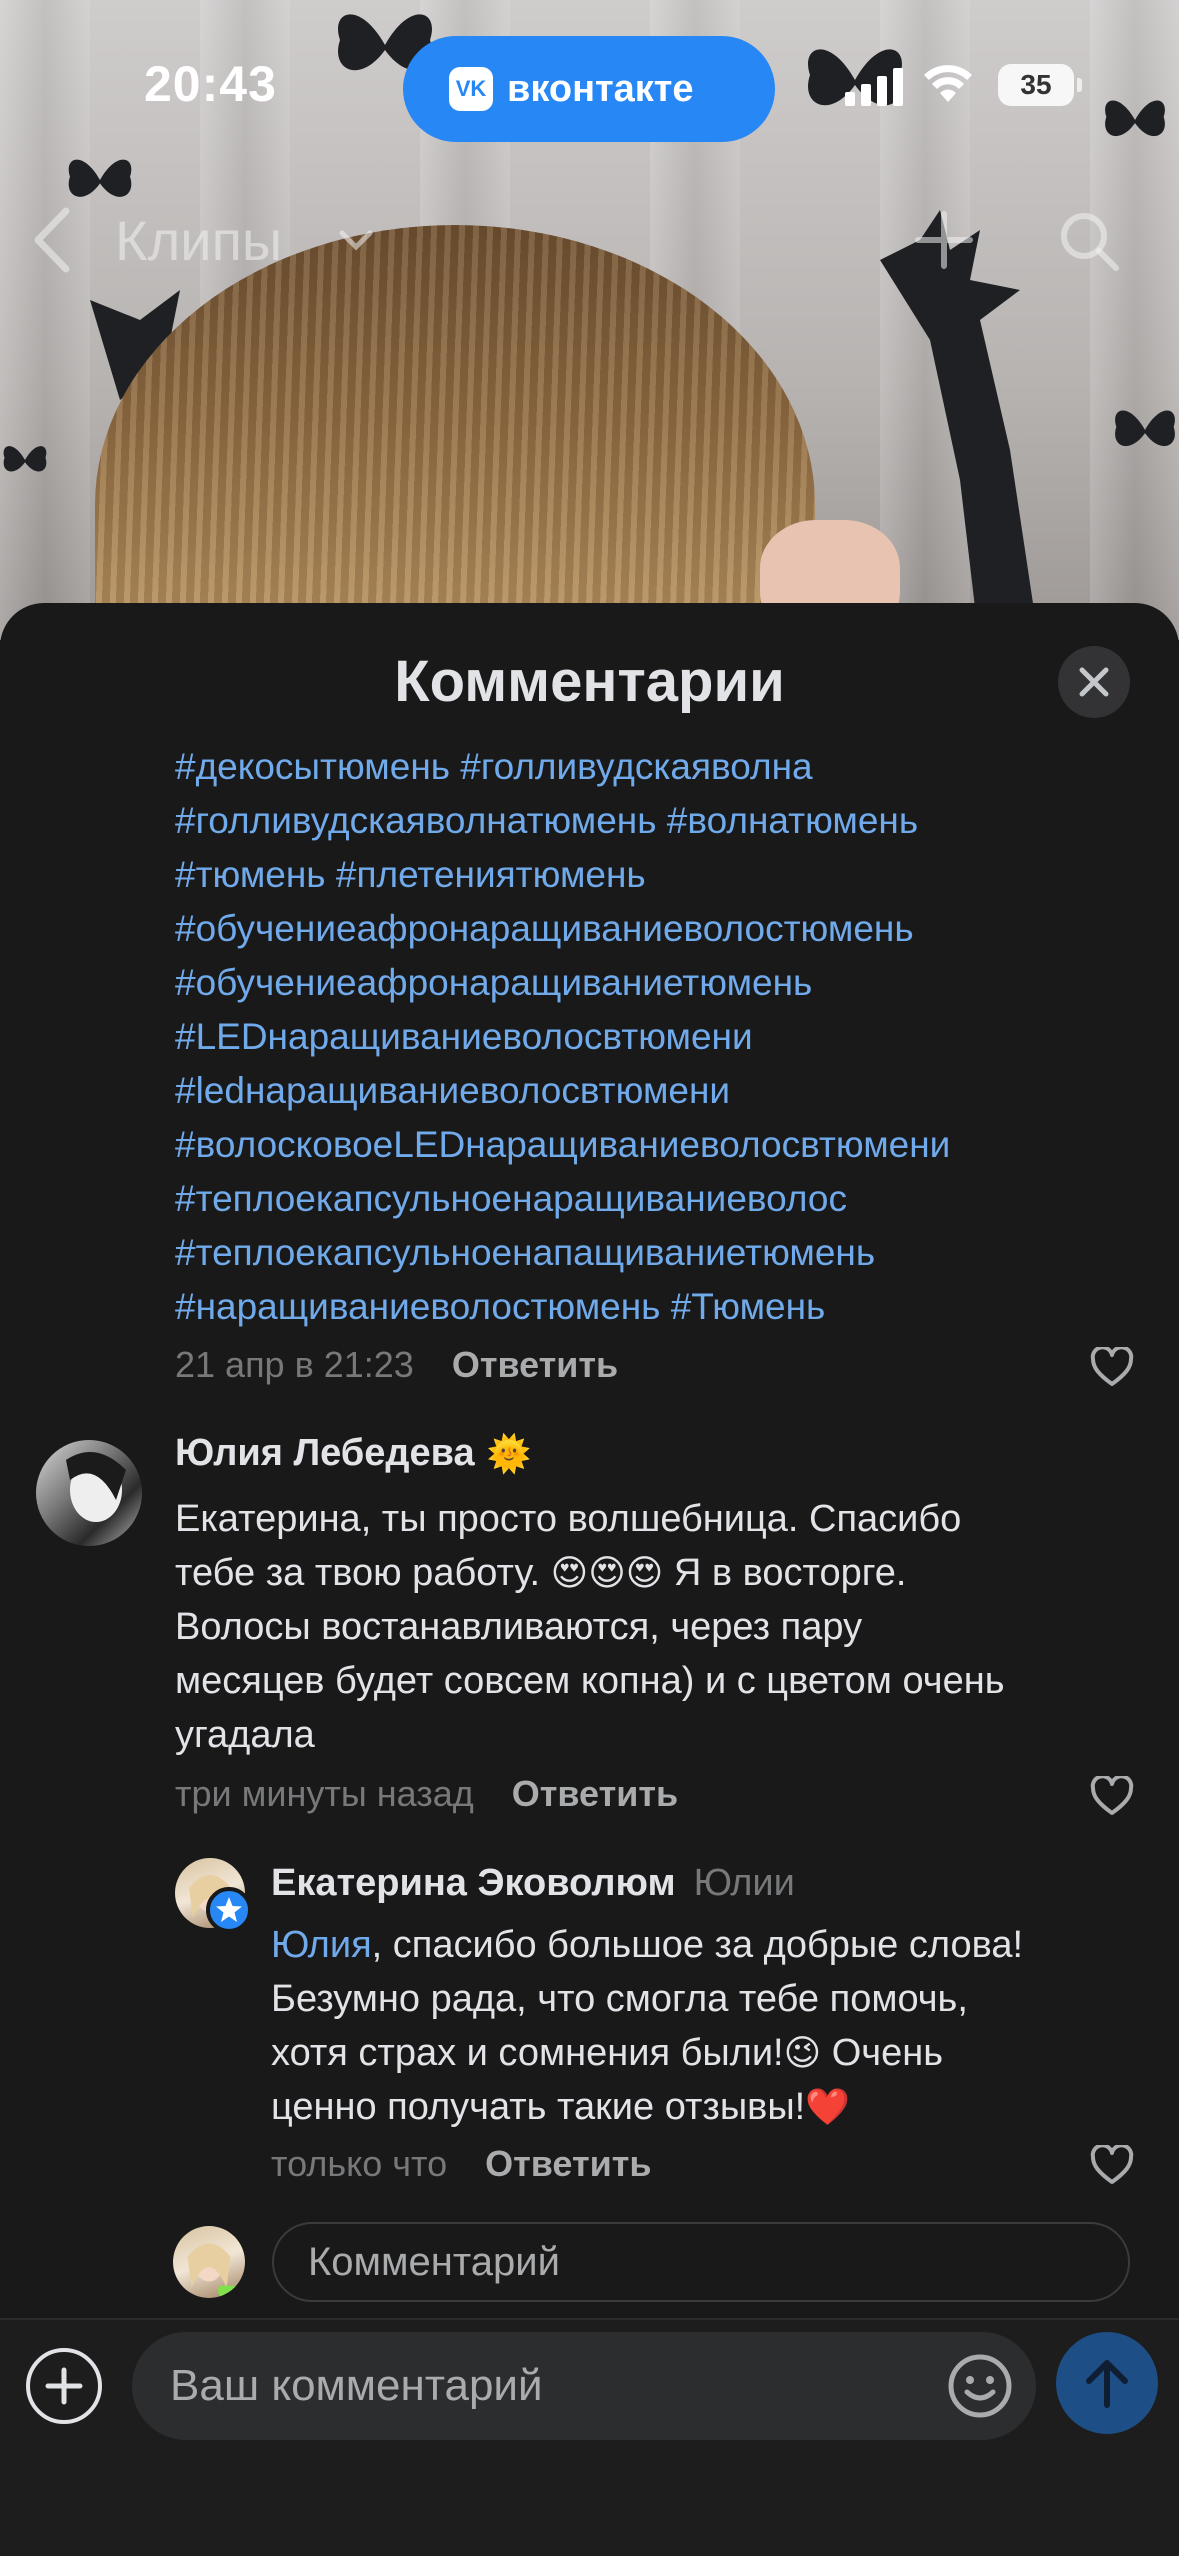 This screenshot has height=2556, width=1179. Describe the element at coordinates (1036, 85) in the screenshot. I see `battery-icon: 35` at that location.